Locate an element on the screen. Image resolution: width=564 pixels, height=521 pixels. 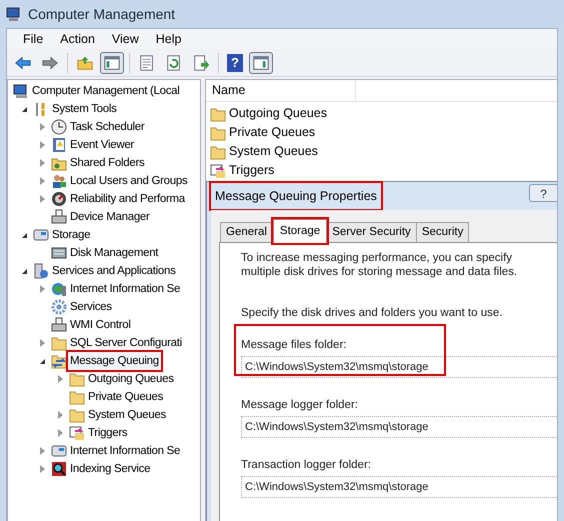
tree-item: Disk Management is located at coordinates (114, 253).